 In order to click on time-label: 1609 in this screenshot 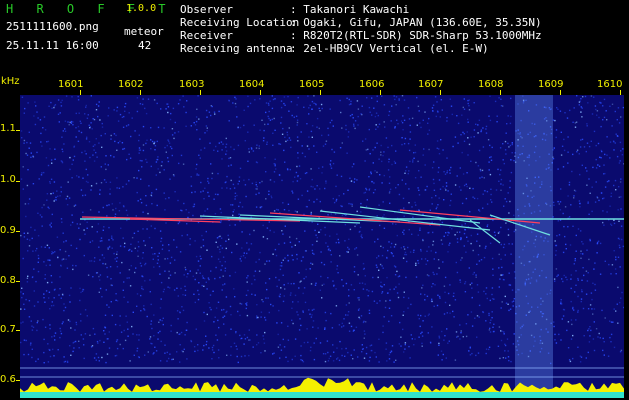, I will do `click(551, 84)`.